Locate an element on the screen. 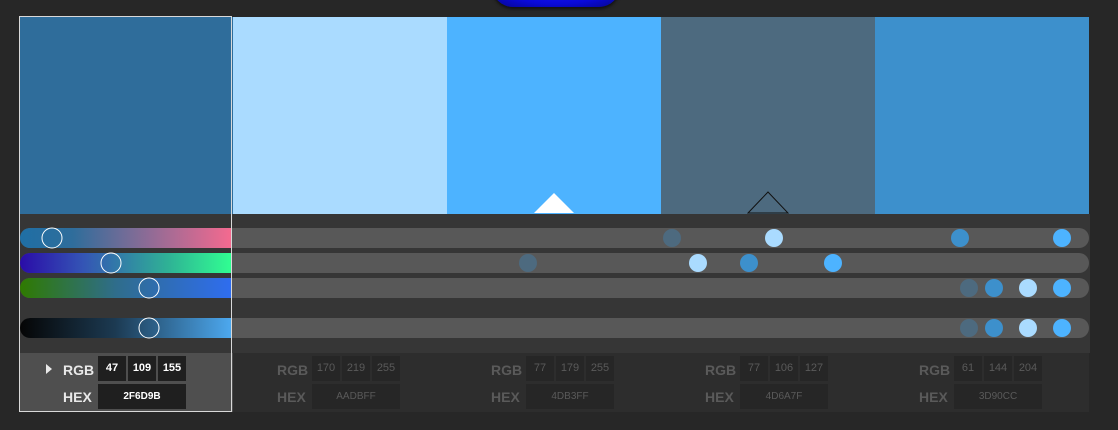 This screenshot has width=1118, height=430. green-value: 109 is located at coordinates (142, 368).